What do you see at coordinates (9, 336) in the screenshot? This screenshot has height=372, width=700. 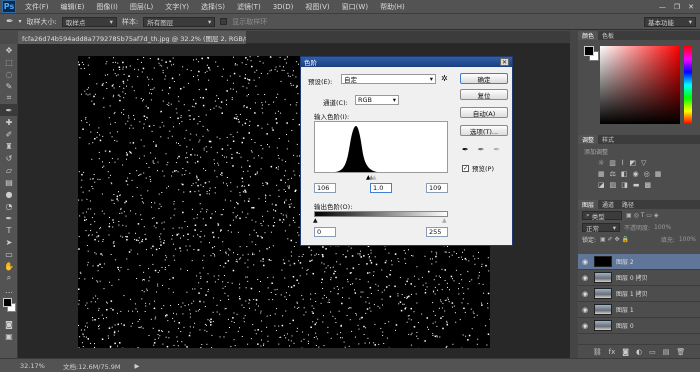 I see `screen-mode-icon: ▣` at bounding box center [9, 336].